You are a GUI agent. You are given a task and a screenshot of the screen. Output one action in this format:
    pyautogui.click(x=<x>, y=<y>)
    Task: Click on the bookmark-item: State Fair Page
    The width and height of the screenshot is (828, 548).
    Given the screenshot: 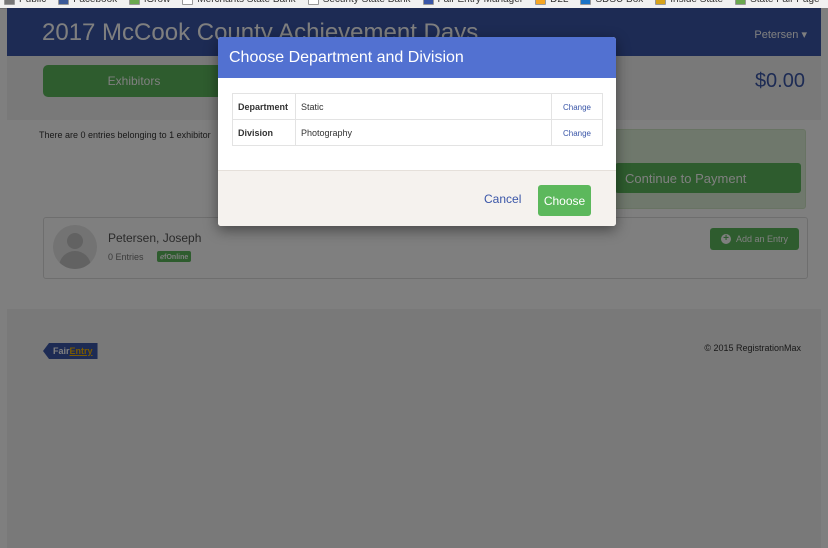 What is the action you would take?
    pyautogui.click(x=777, y=2)
    